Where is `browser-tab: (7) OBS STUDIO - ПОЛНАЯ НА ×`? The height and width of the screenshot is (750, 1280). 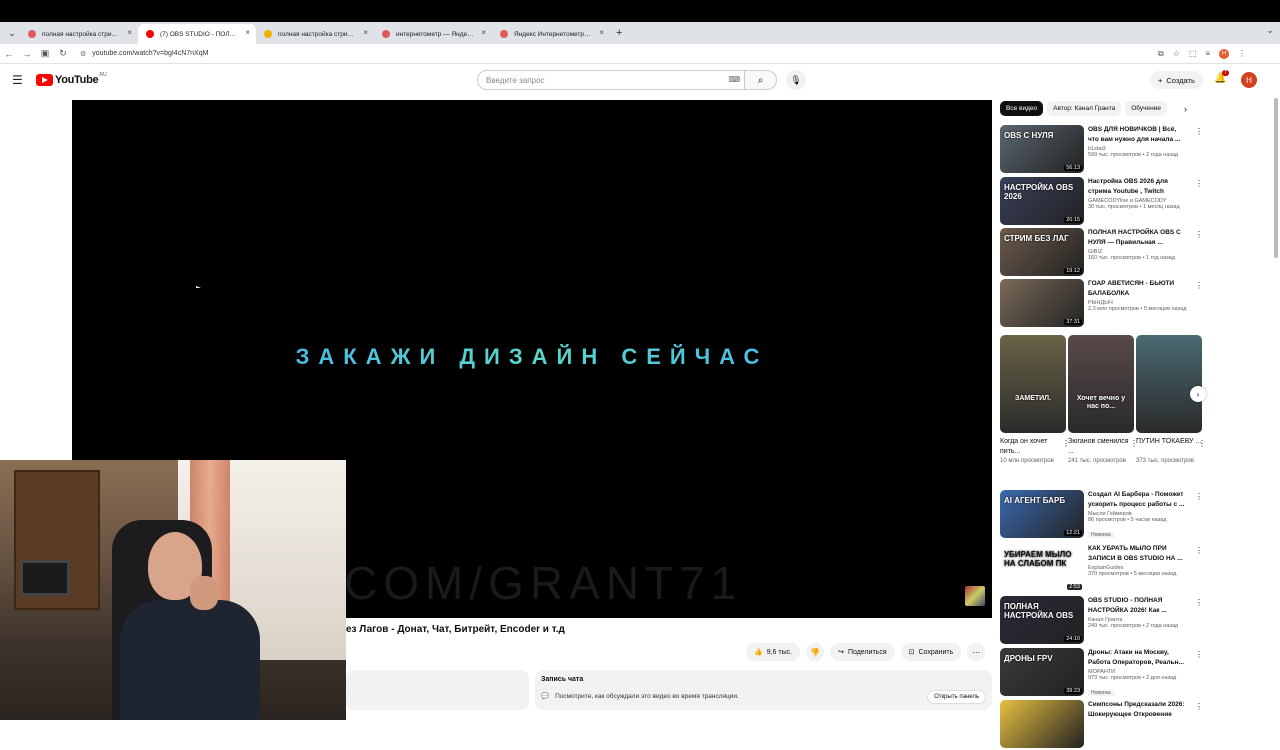
browser-tab: (7) OBS STUDIO - ПОЛНАЯ НА × is located at coordinates (197, 34).